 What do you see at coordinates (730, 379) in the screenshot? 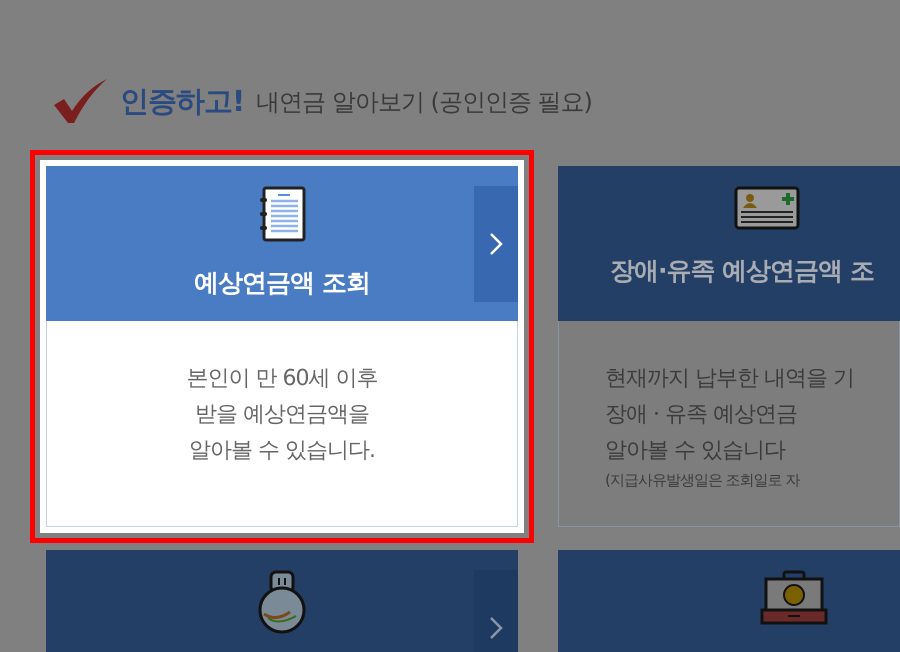
I see `card-description-line: 현재까지 납부한 내역을 기` at bounding box center [730, 379].